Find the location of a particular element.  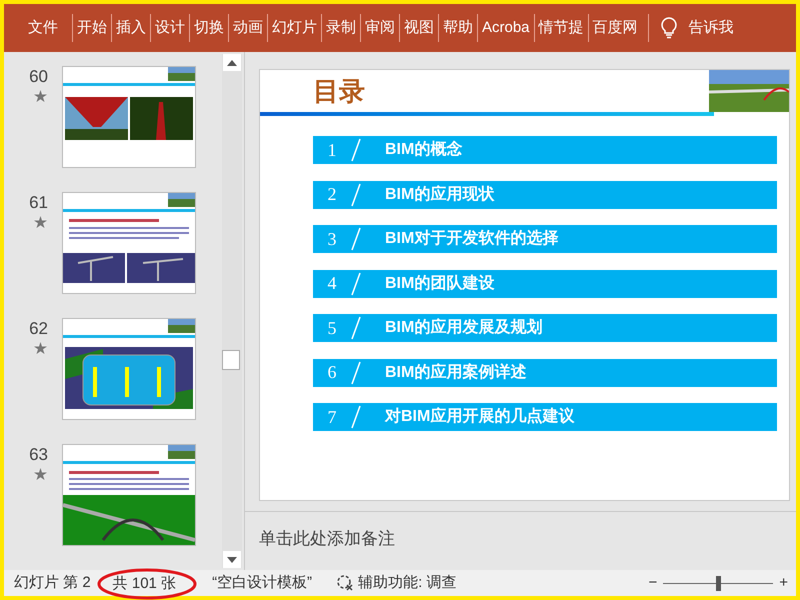

zoom-slider-track is located at coordinates (718, 583).